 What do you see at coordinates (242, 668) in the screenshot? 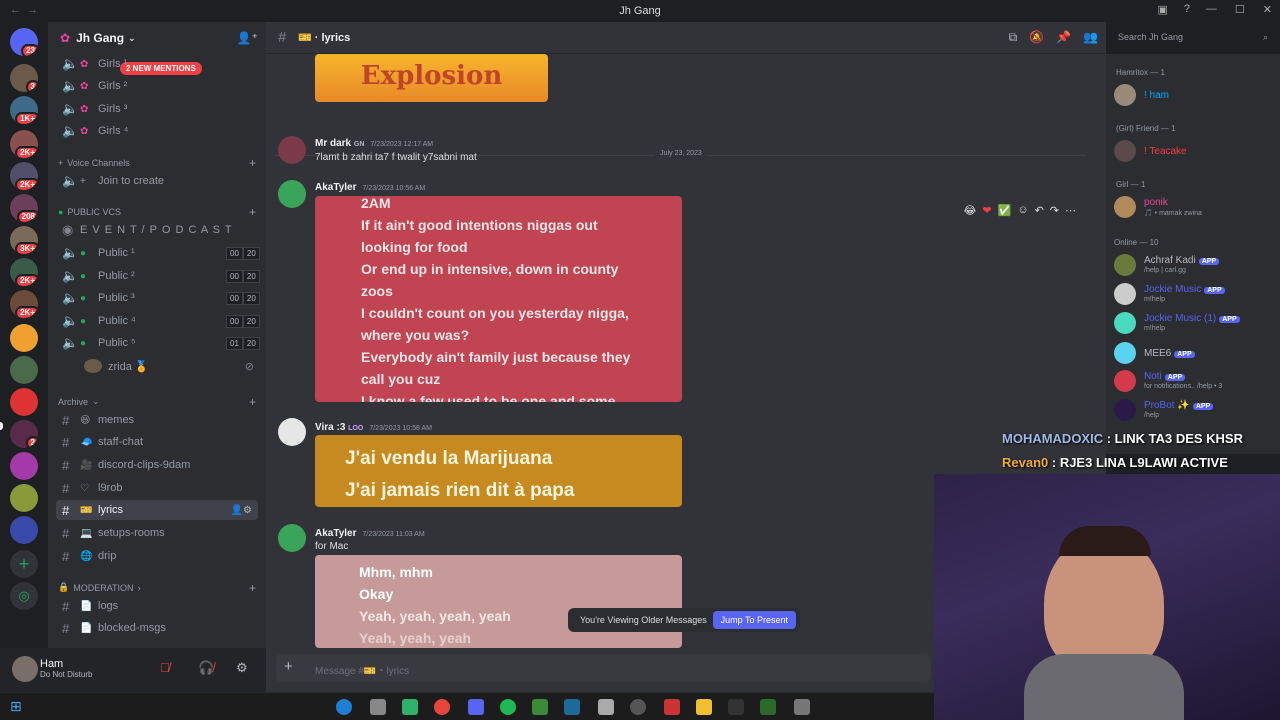
I see `settings-gear-icon: ⚙` at bounding box center [242, 668].